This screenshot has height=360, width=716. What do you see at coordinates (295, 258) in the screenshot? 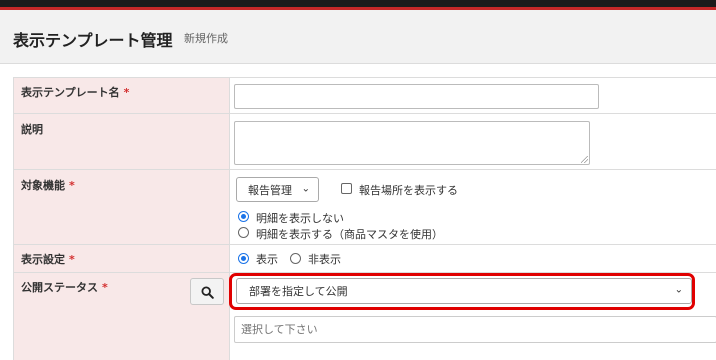
I see `radio-display-hide` at bounding box center [295, 258].